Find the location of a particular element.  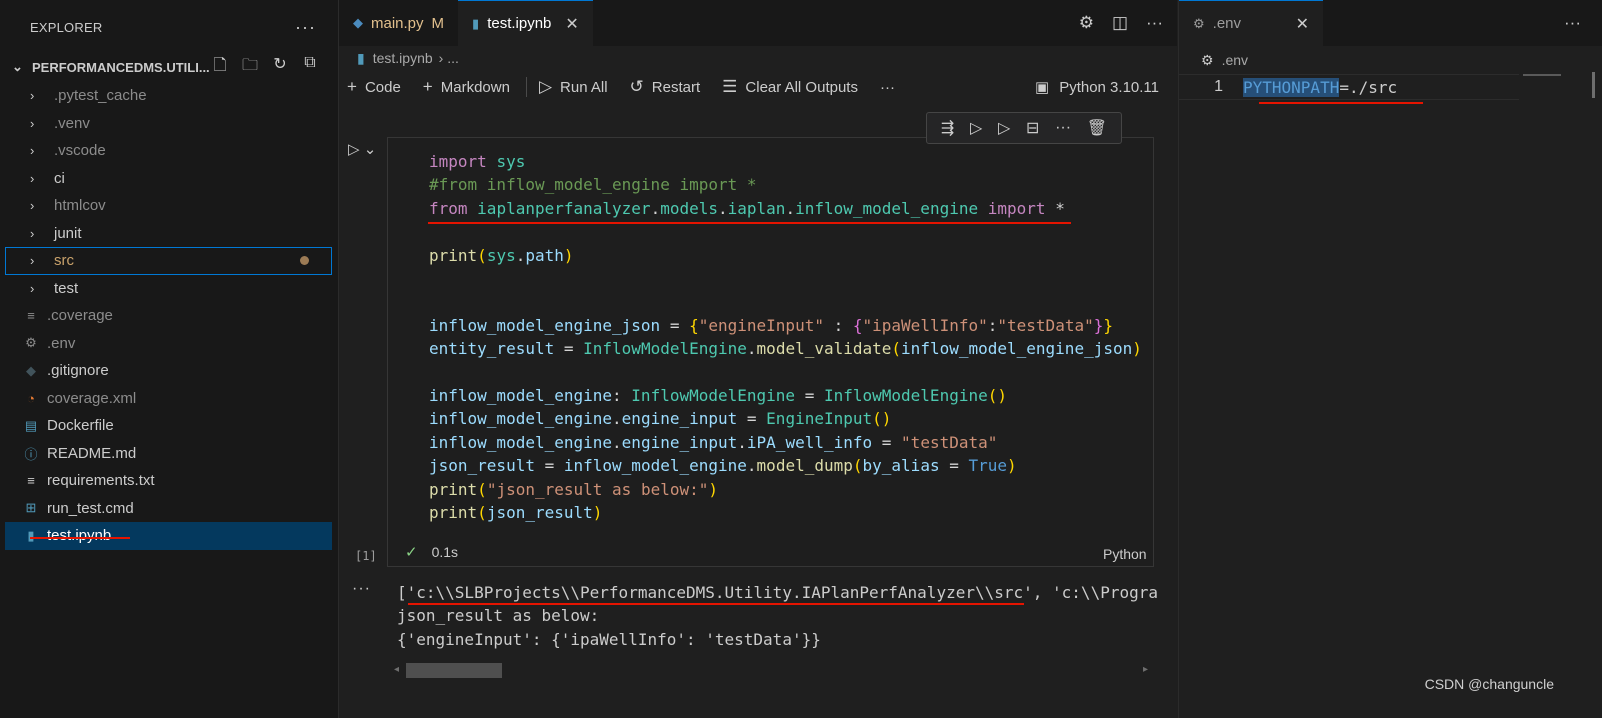

gear-icon: ⚙ is located at coordinates (1207, 59).